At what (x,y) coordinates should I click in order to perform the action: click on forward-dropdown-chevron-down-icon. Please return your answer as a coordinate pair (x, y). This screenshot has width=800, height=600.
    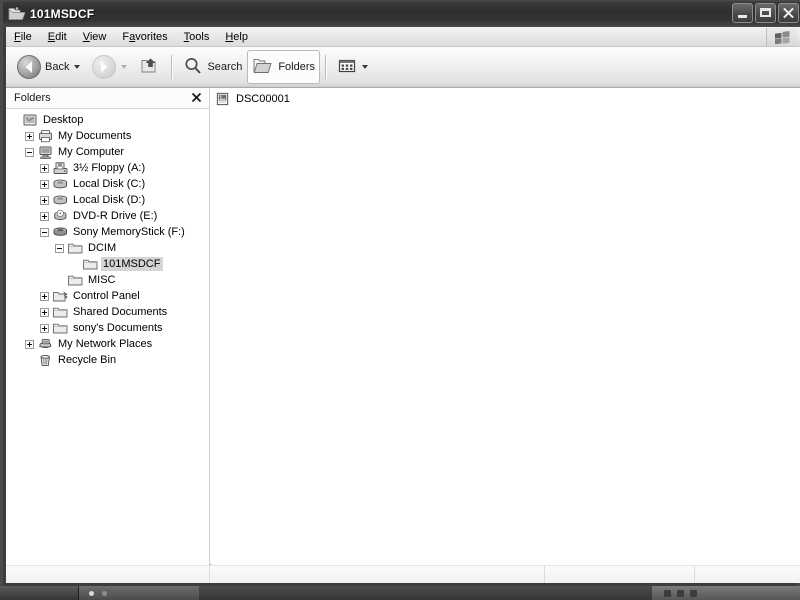
    Looking at the image, I should click on (124, 67).